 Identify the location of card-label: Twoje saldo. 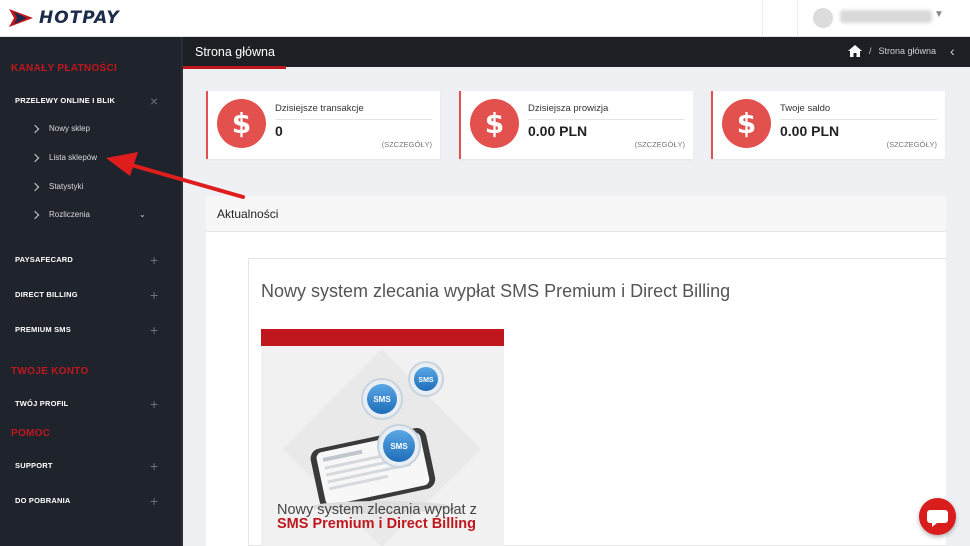
(805, 108).